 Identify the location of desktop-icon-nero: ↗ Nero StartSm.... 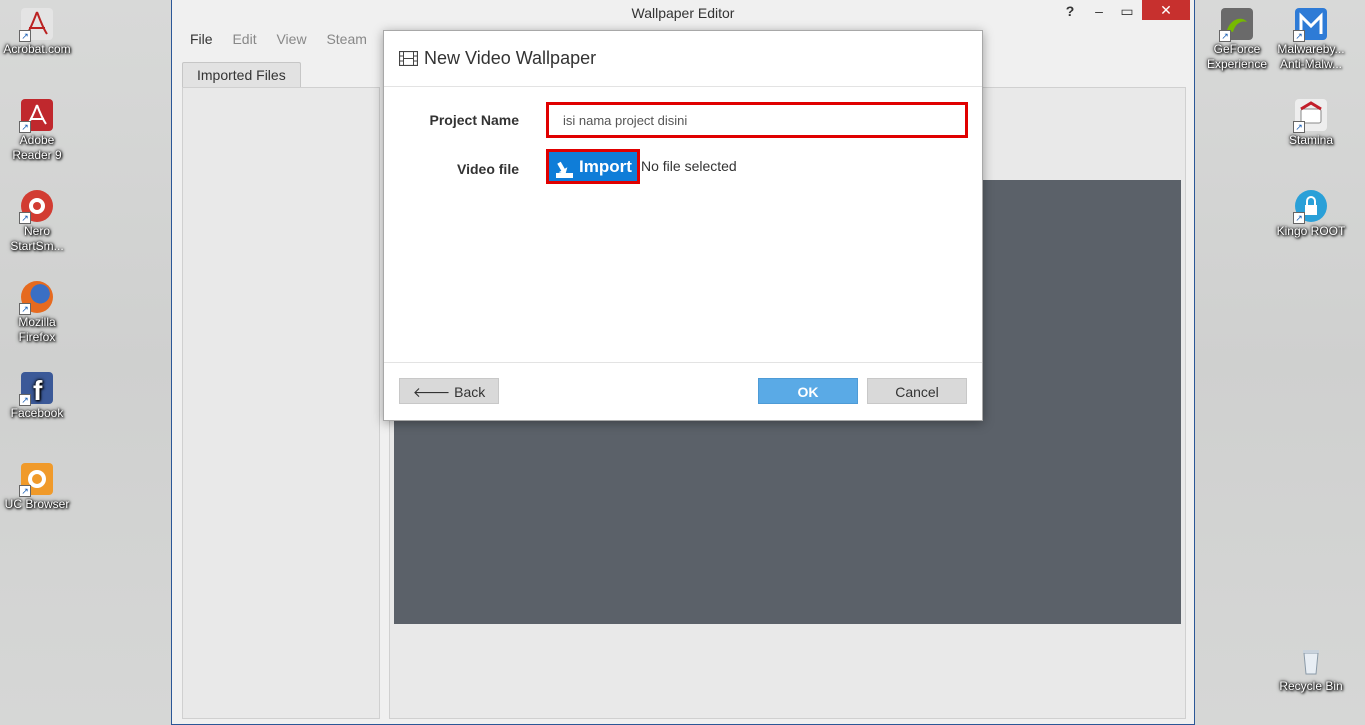
(37, 222).